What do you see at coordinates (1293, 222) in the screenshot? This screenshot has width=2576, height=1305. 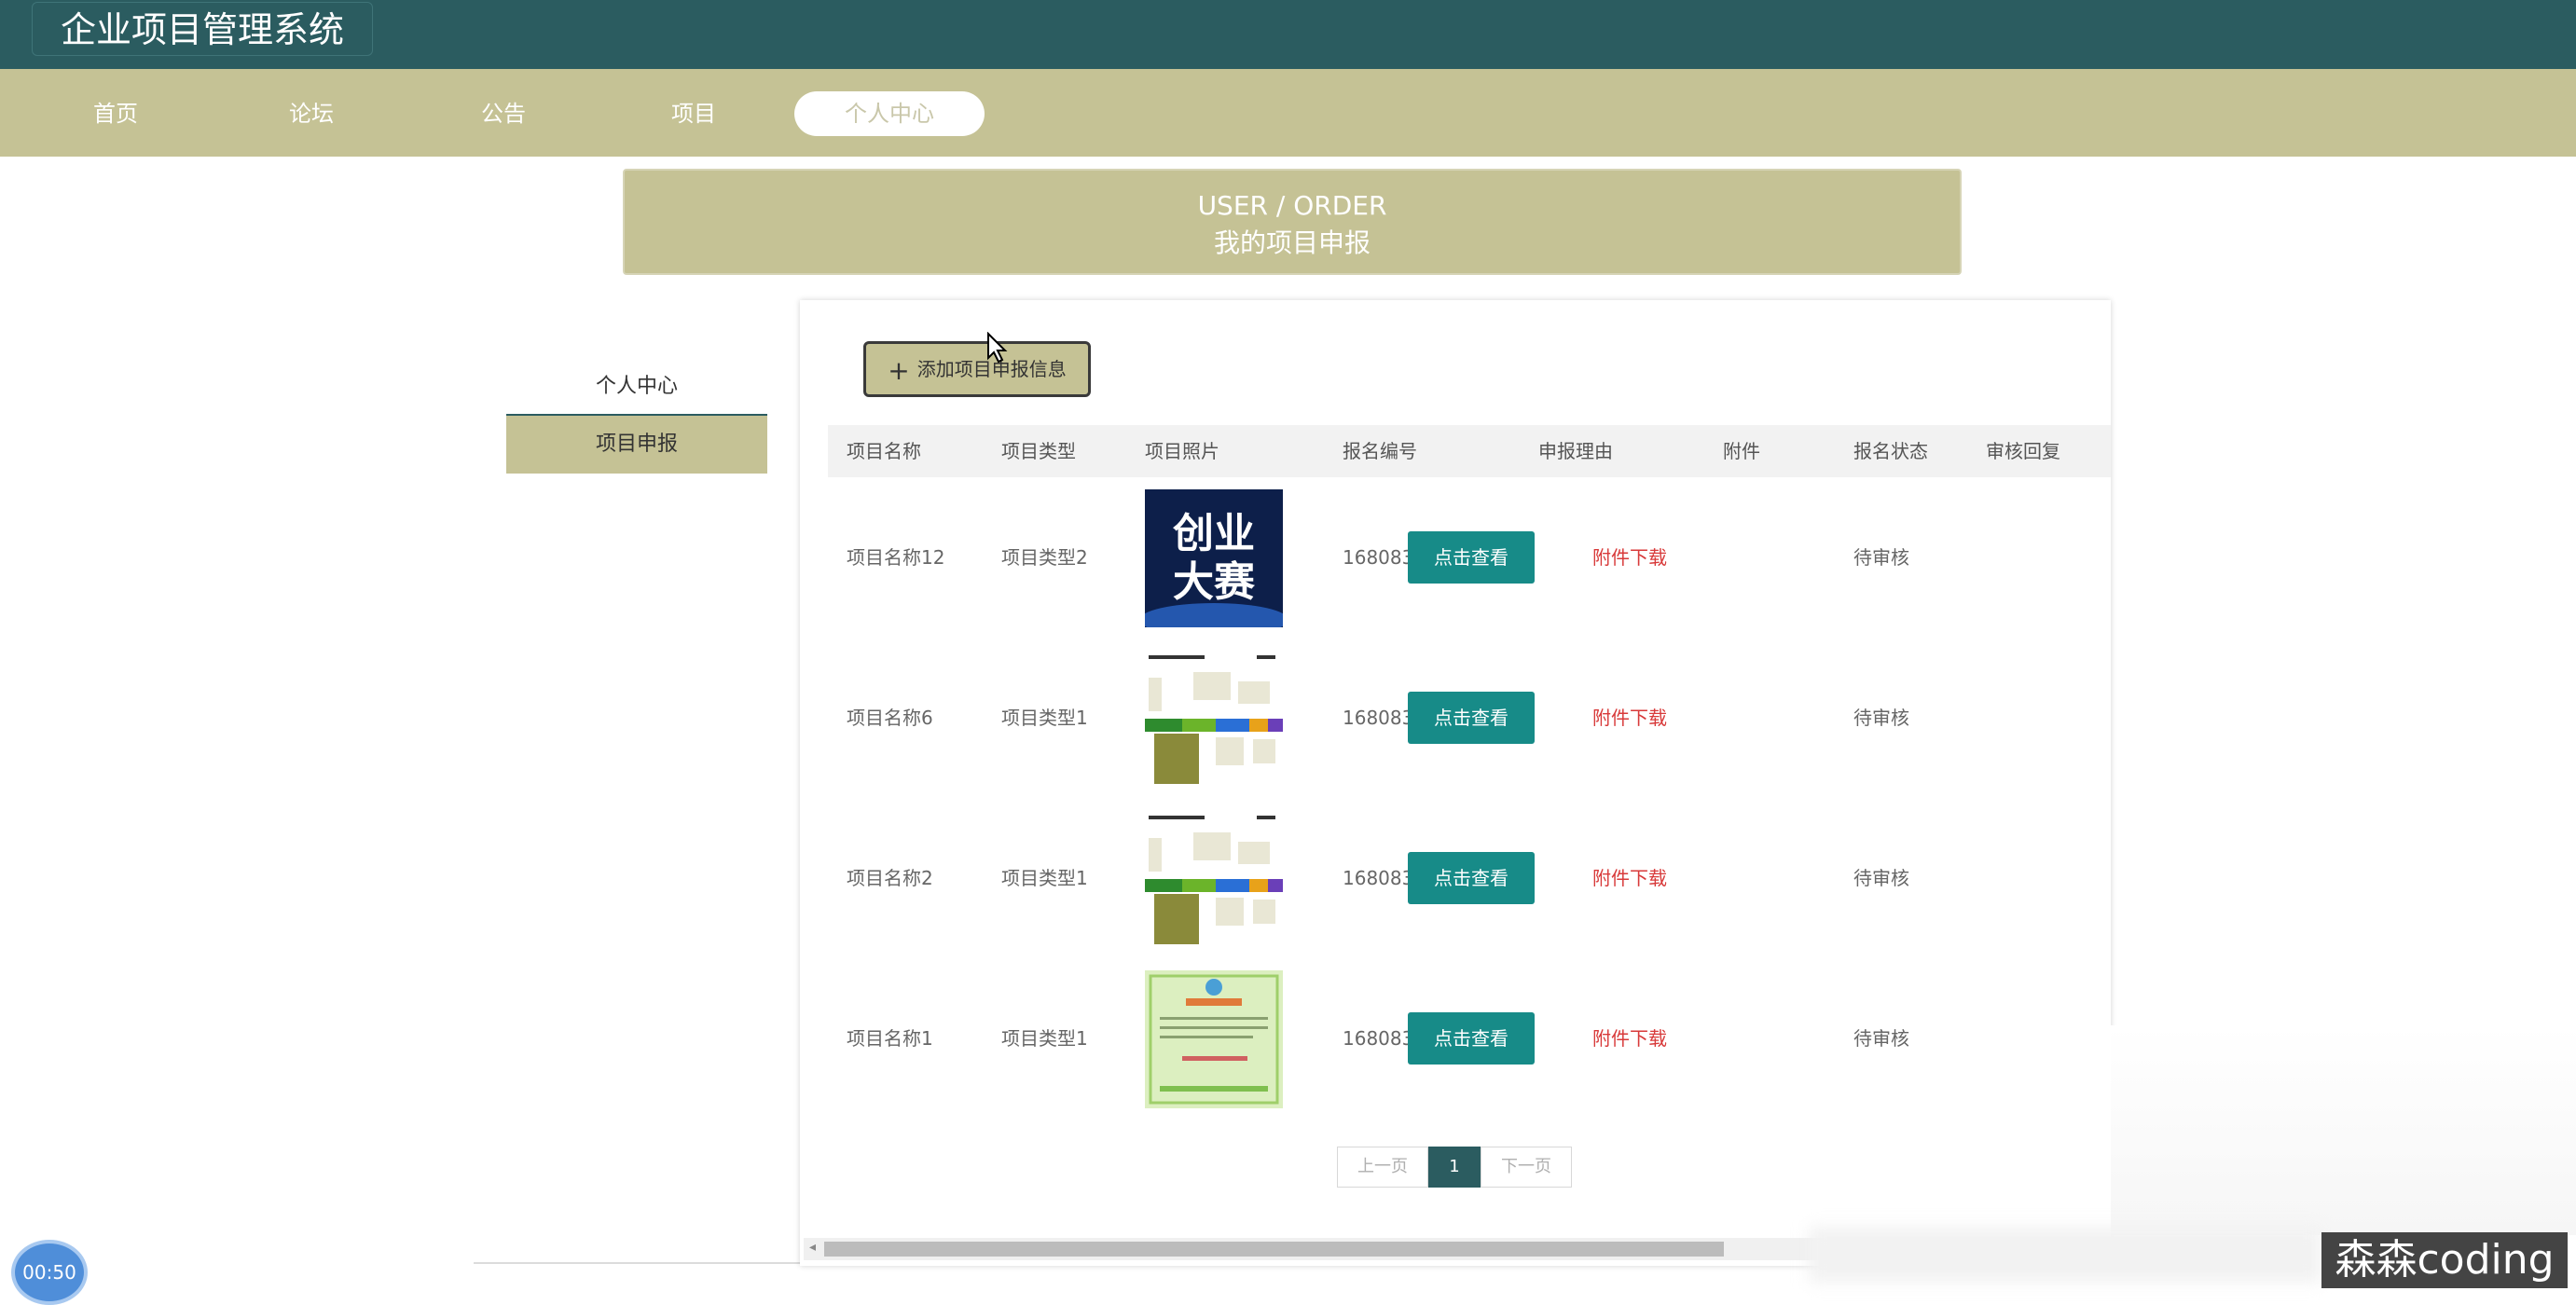 I see `page-banner: USER / ORDER 我的项目申报` at bounding box center [1293, 222].